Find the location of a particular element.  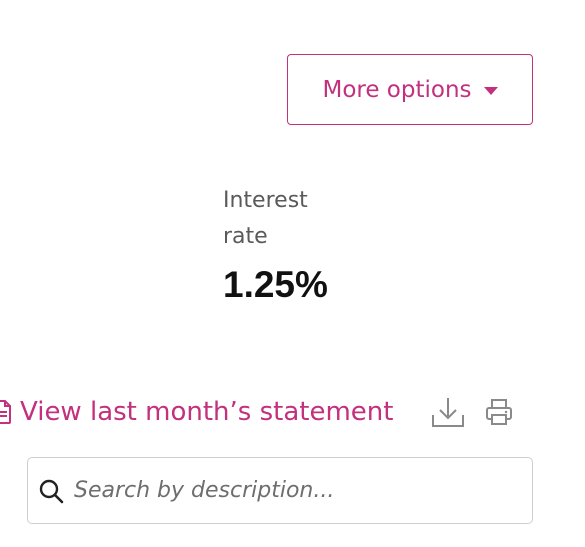

caret-down-icon is located at coordinates (490, 90).